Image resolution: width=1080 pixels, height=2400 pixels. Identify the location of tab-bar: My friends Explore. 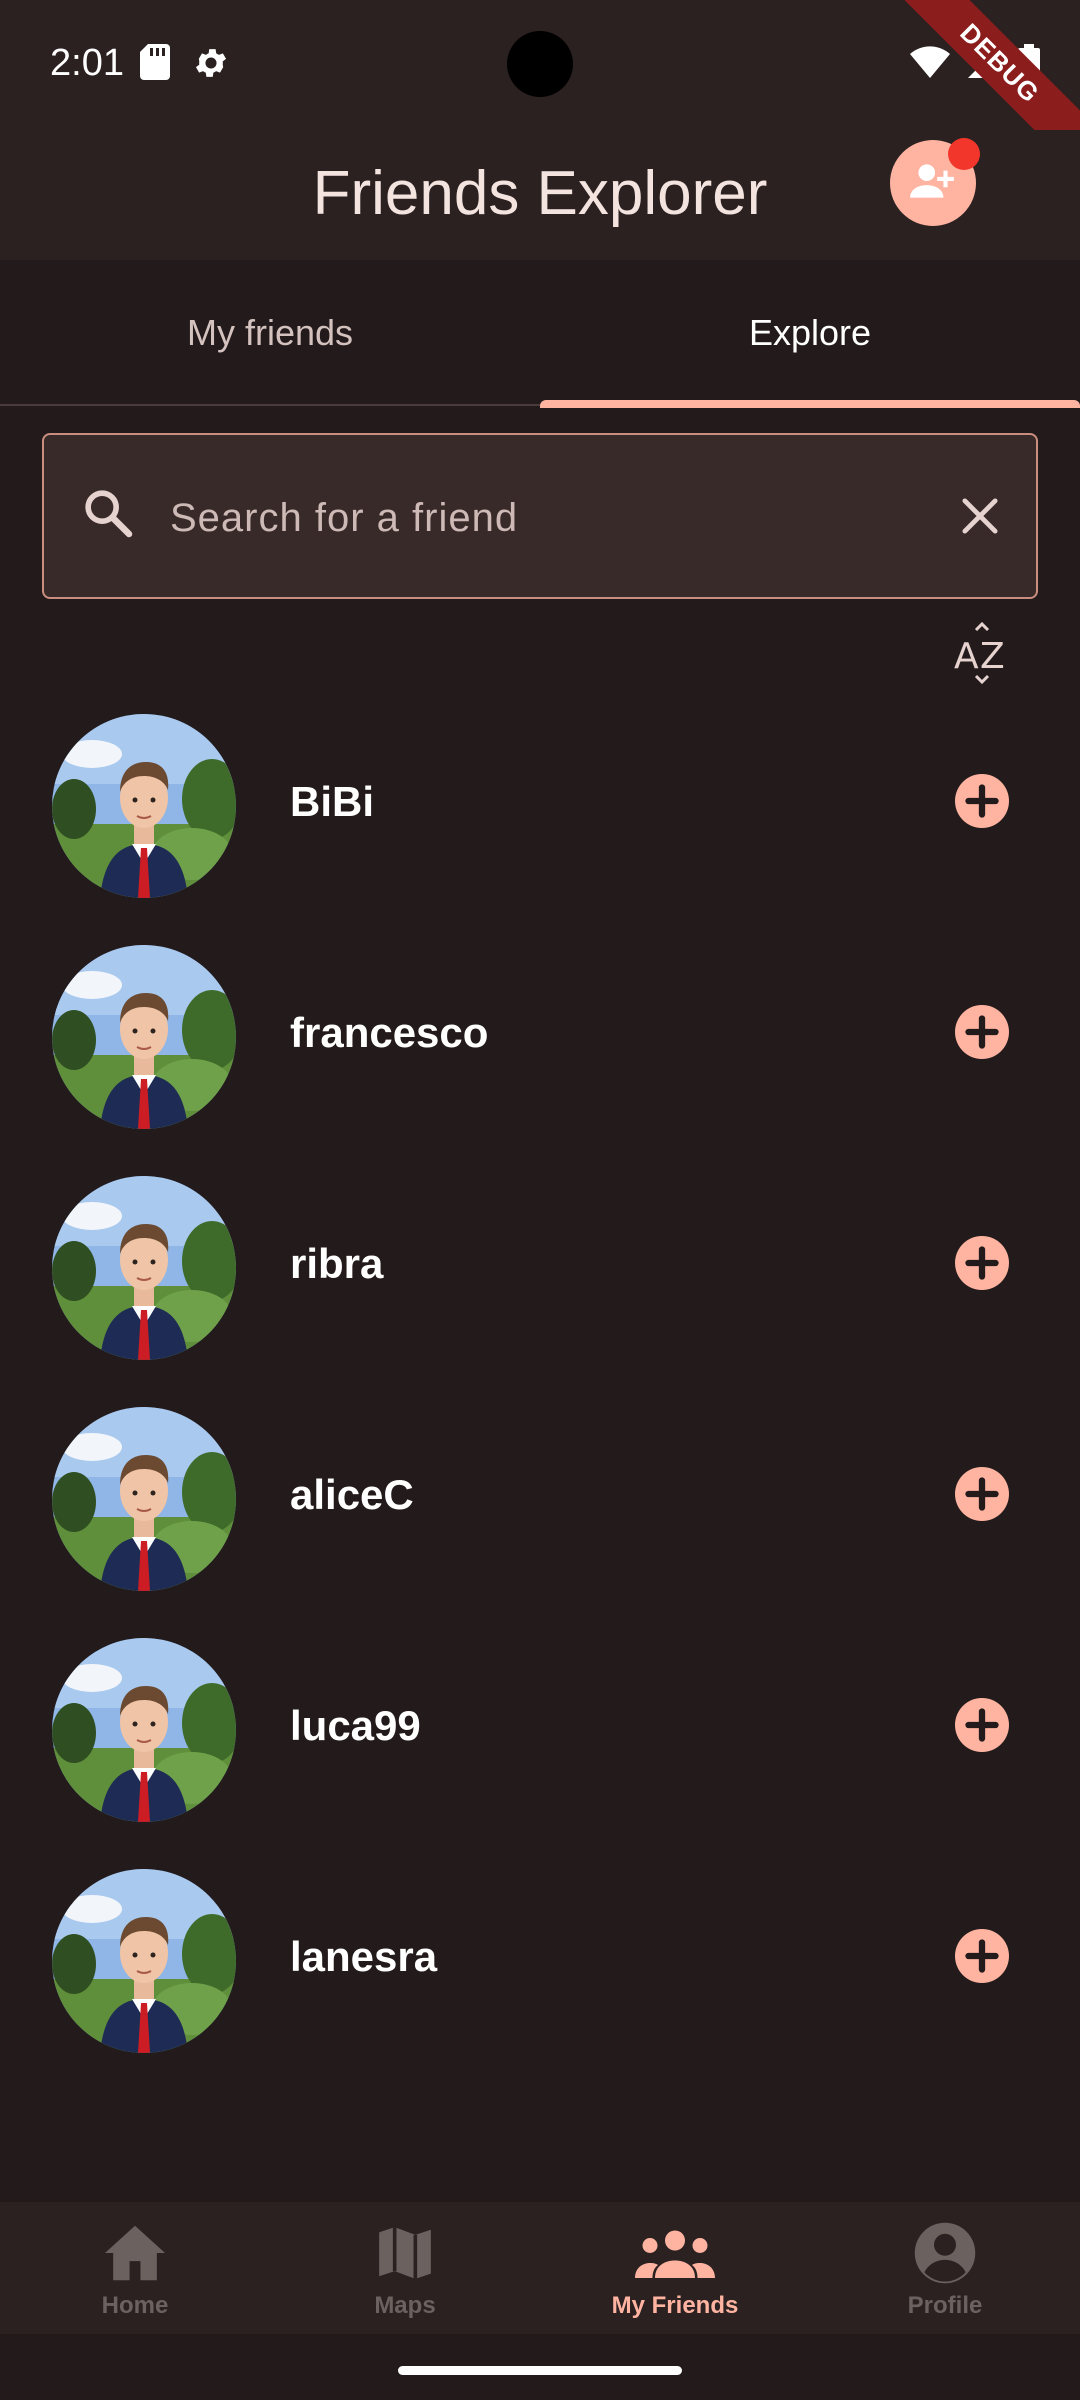
(540, 334).